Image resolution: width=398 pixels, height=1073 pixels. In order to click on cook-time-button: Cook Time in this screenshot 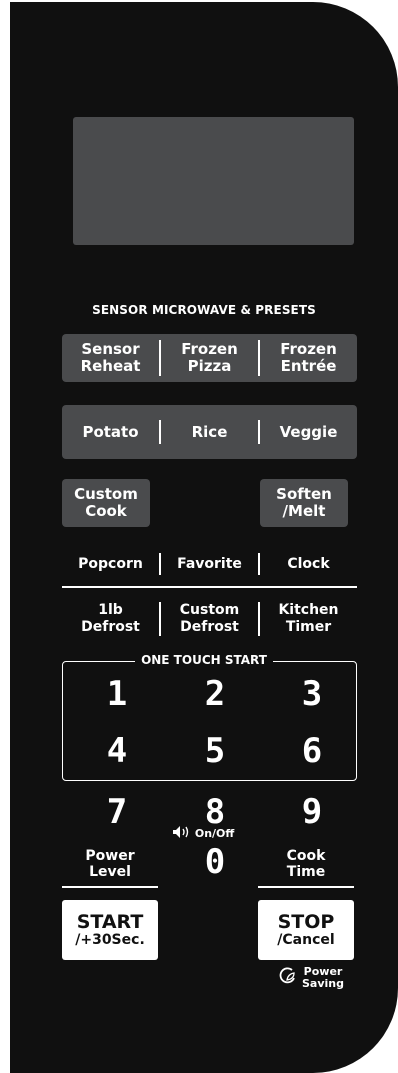, I will do `click(306, 864)`.